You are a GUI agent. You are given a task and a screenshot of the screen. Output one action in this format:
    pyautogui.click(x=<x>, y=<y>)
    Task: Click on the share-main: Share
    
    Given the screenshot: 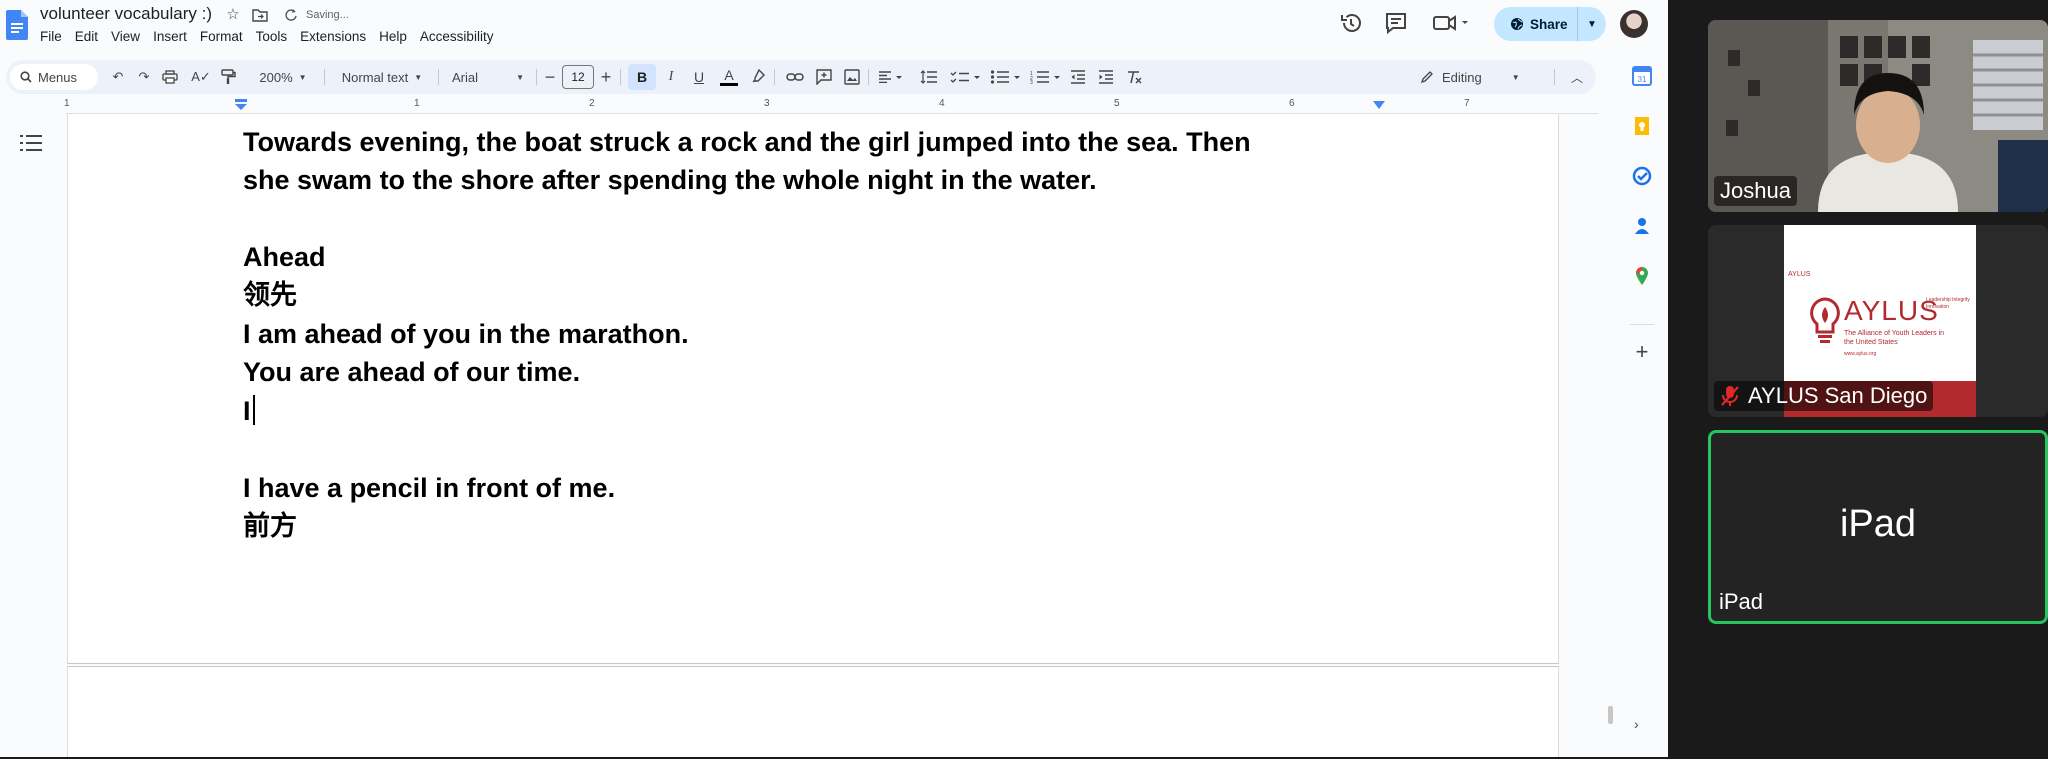 What is the action you would take?
    pyautogui.click(x=1536, y=24)
    